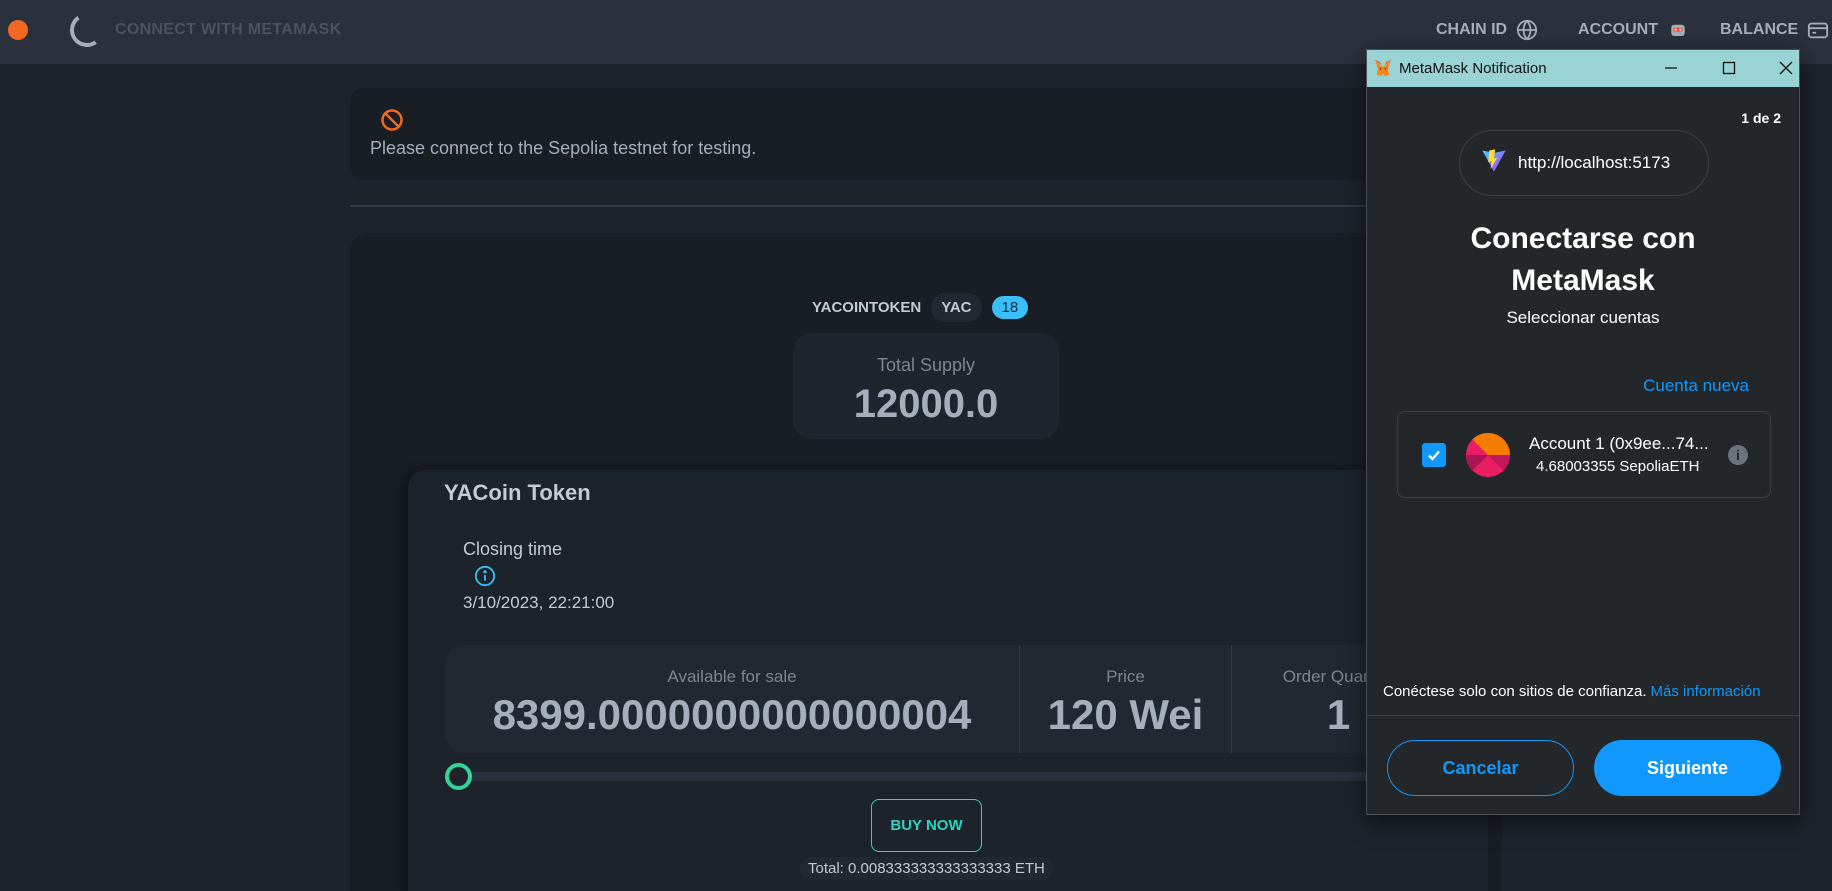 The width and height of the screenshot is (1832, 891). I want to click on connect-heading: Conectarse con MetaMask, so click(1583, 260).